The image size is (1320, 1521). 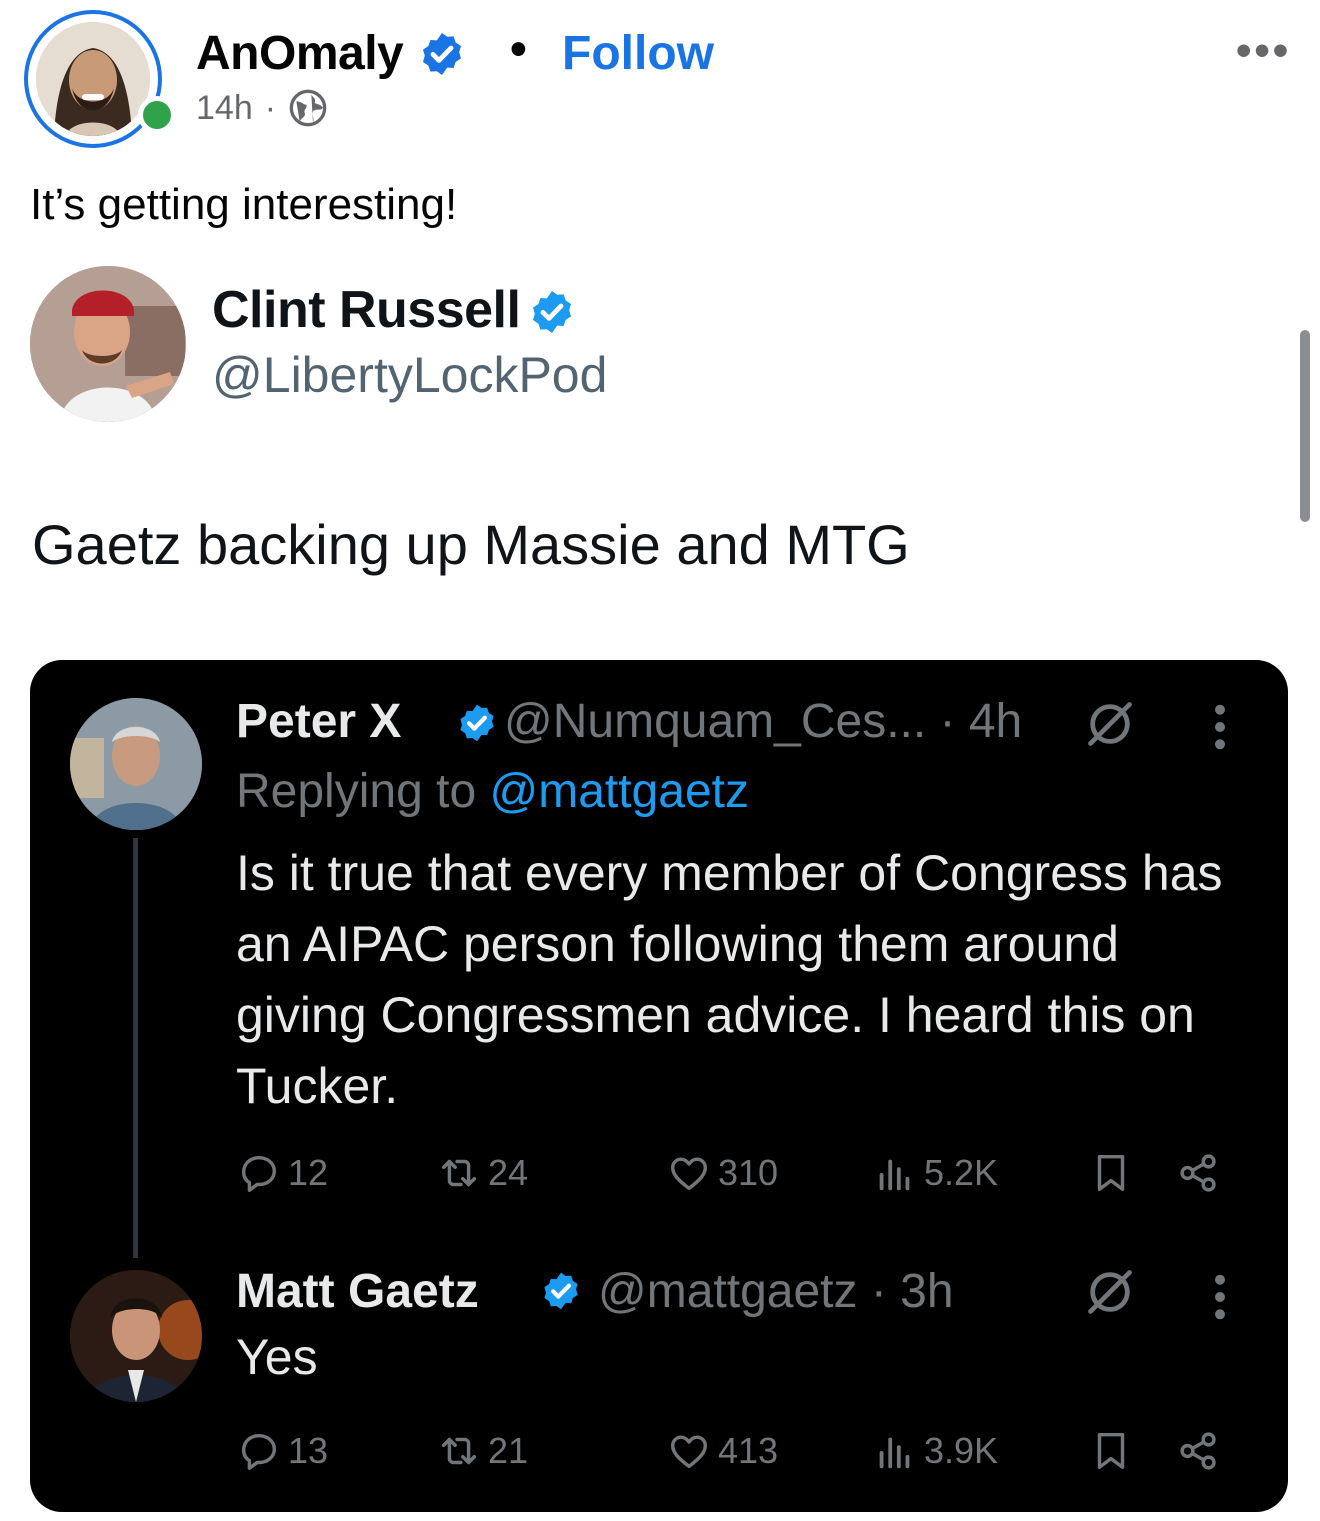 I want to click on reply-button: 12, so click(x=282, y=1173).